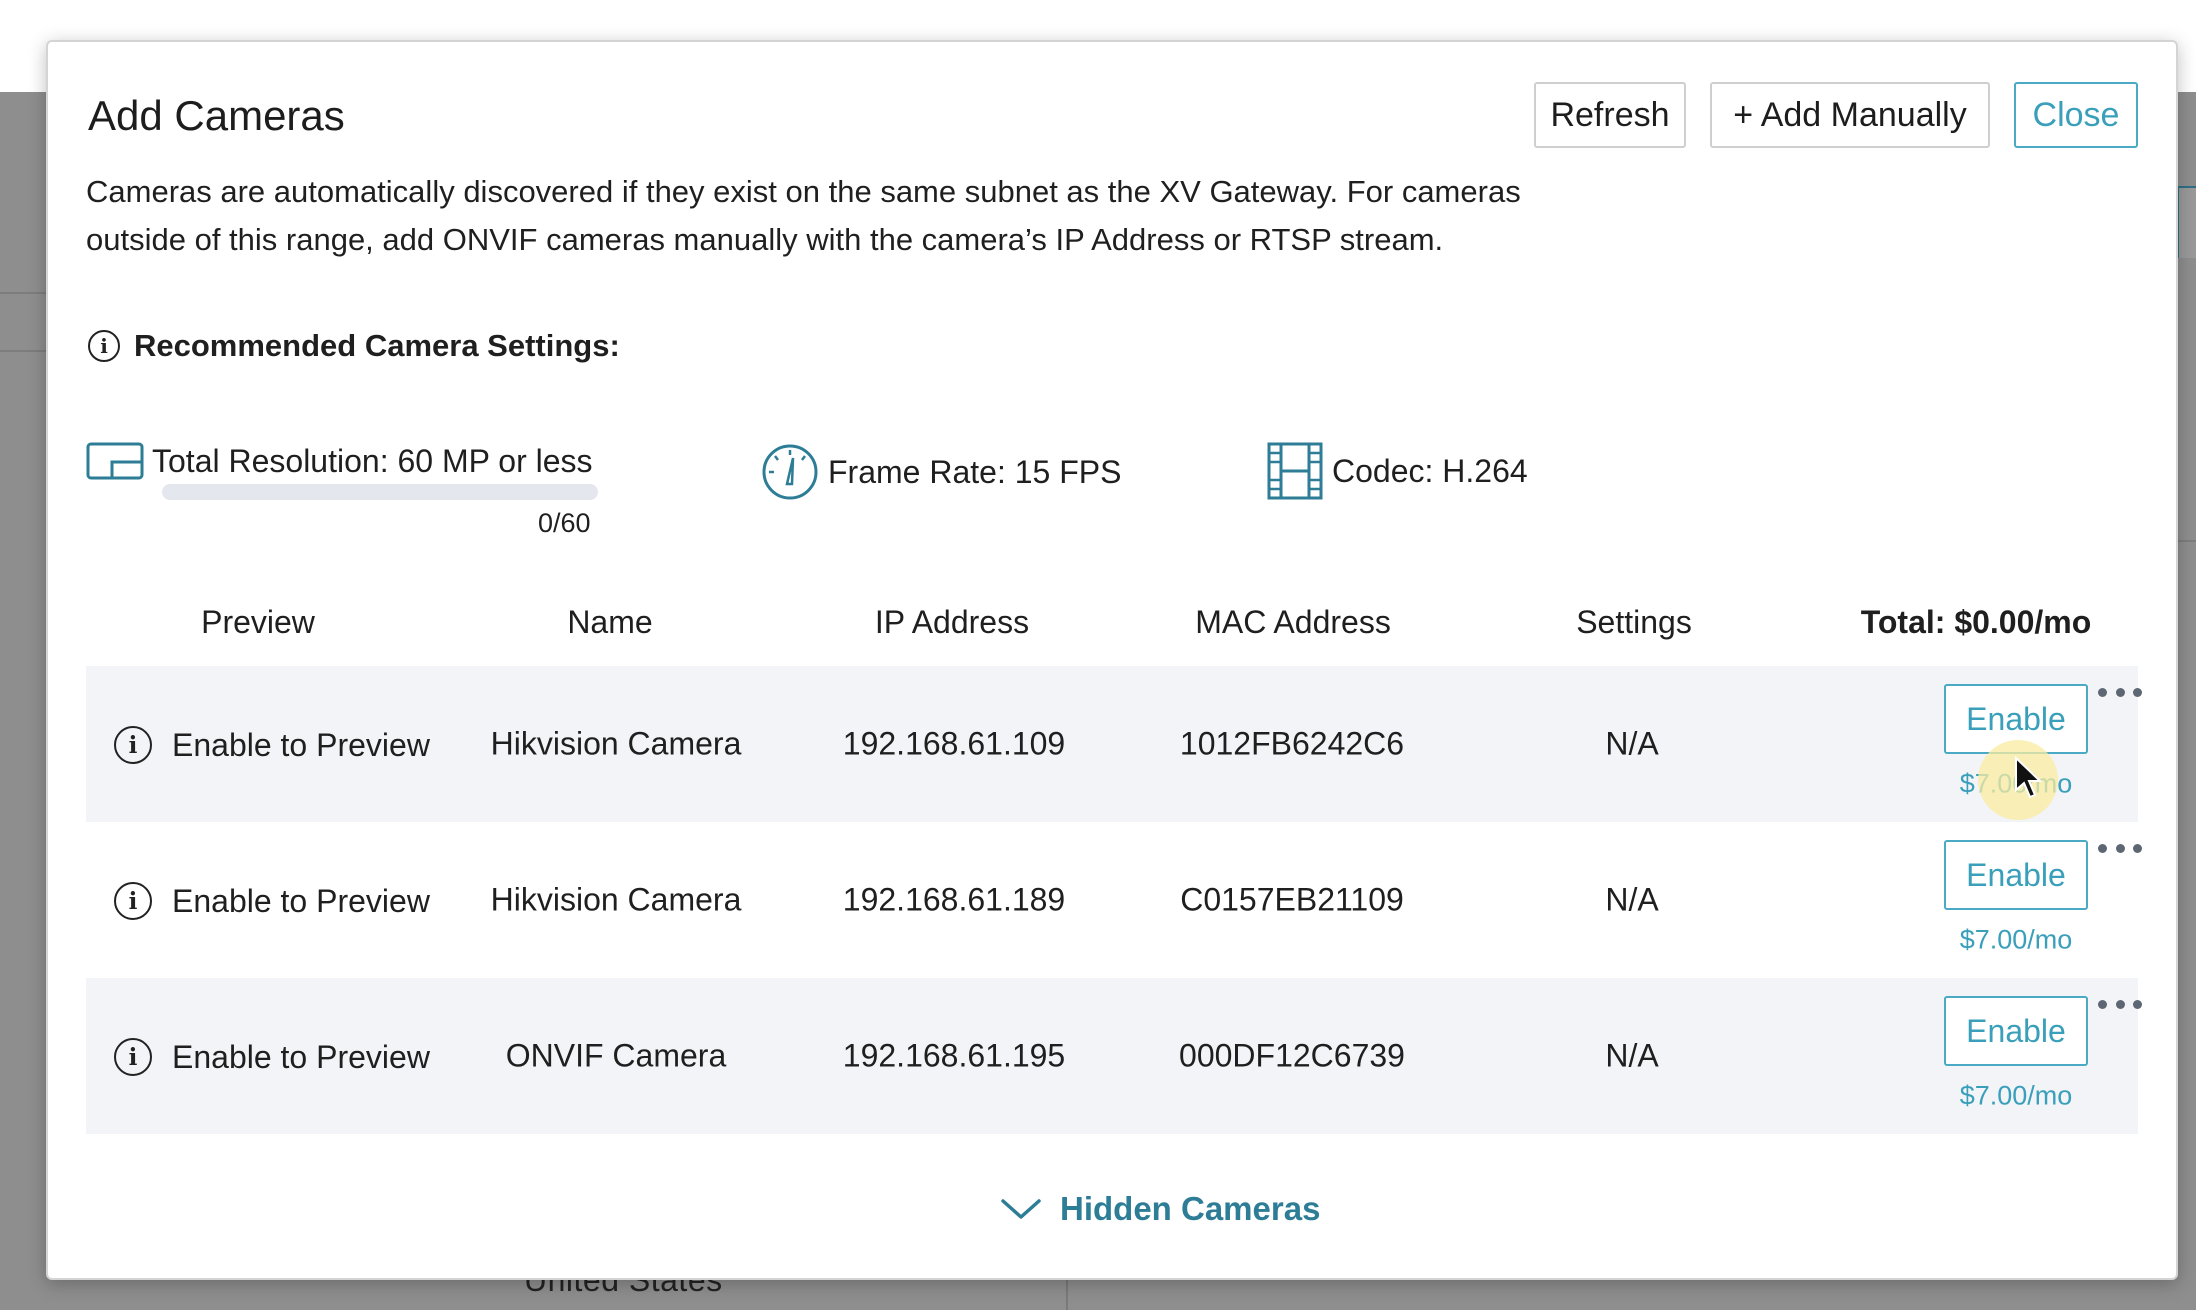 This screenshot has width=2196, height=1310. What do you see at coordinates (1430, 470) in the screenshot?
I see `setting-codec-label: Codec: H.264` at bounding box center [1430, 470].